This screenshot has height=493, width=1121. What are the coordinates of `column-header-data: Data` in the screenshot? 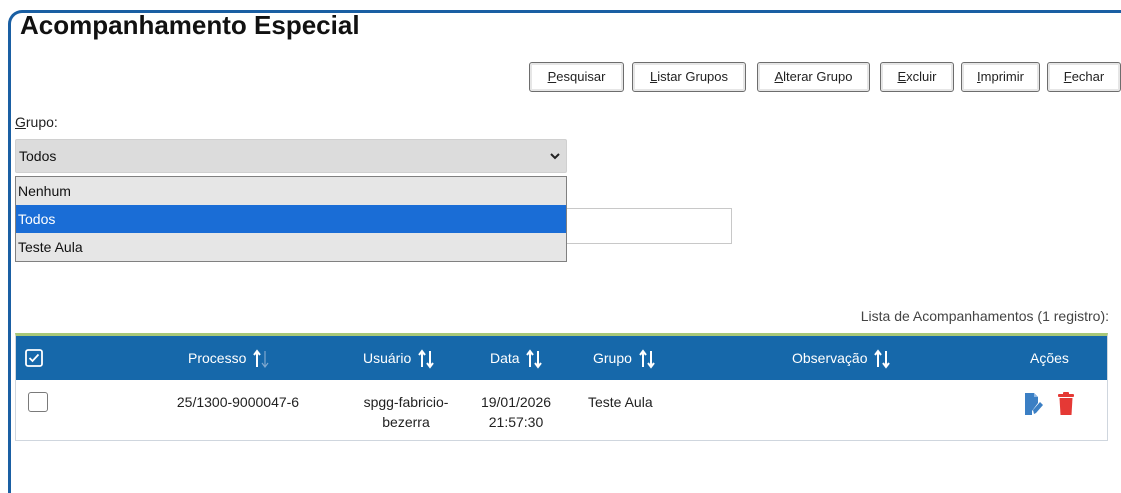 It's located at (516, 358).